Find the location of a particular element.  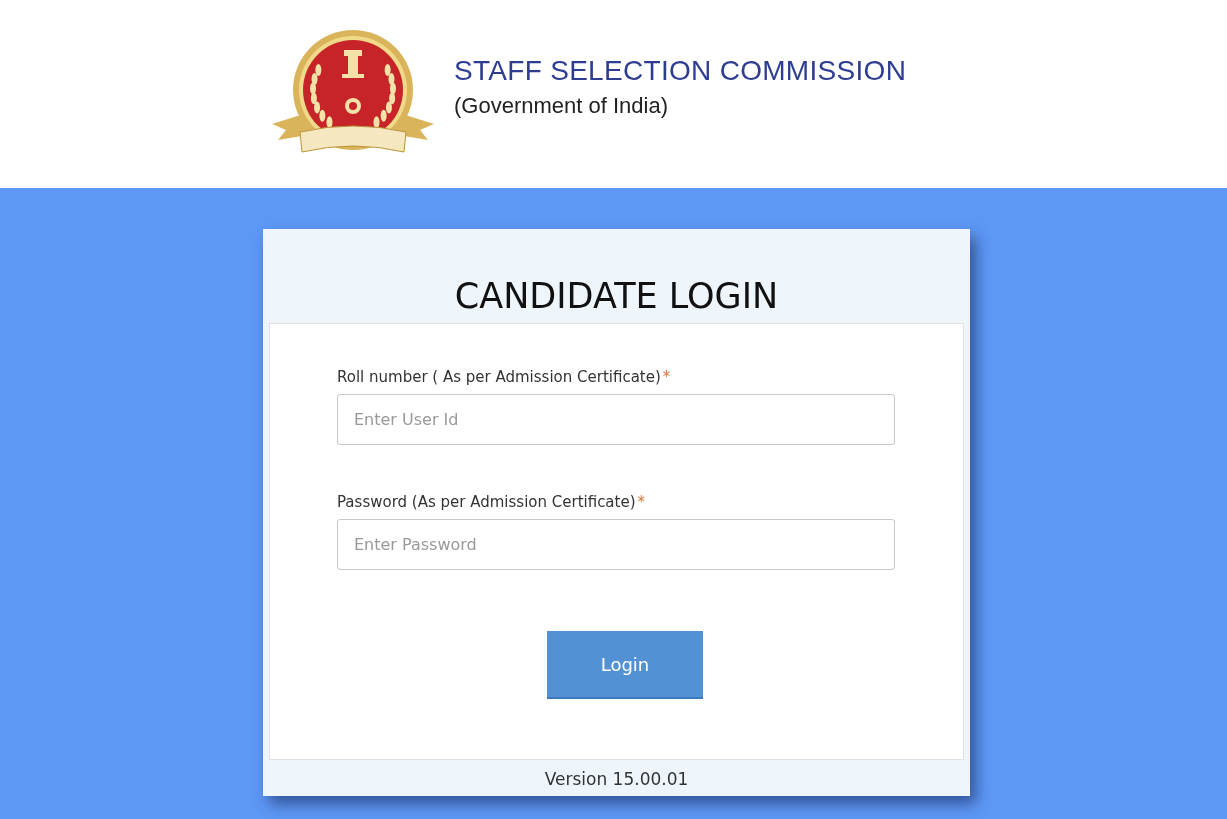

version-text: Version 15.00.01 is located at coordinates (616, 779).